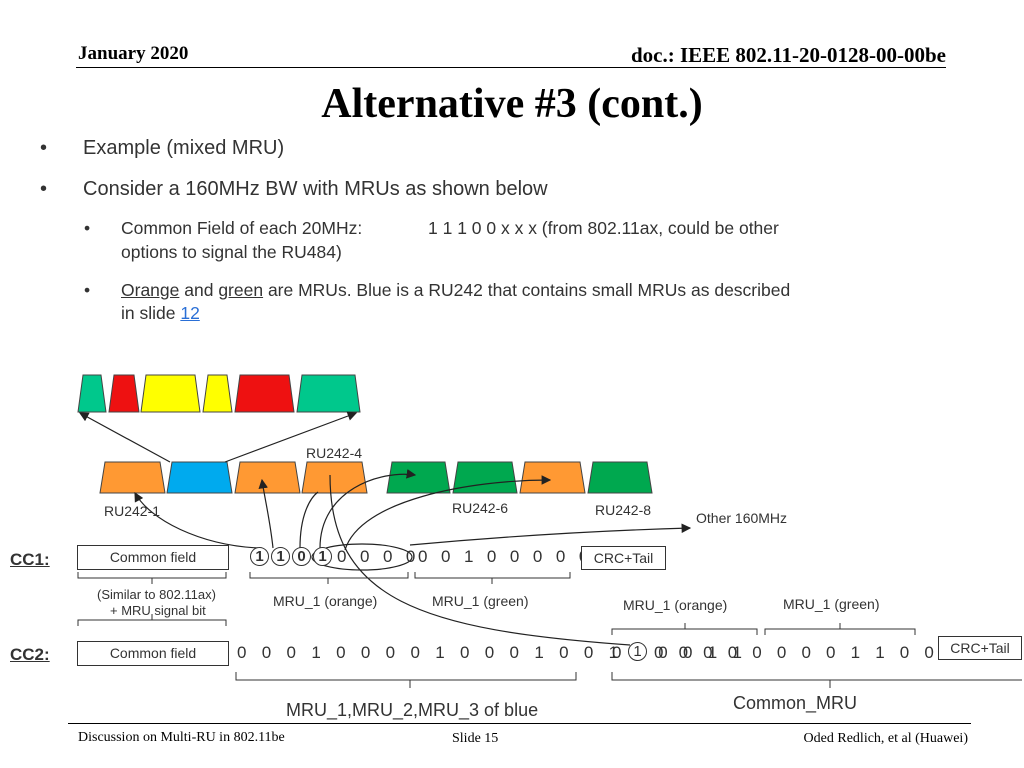  Describe the element at coordinates (505, 556) in the screenshot. I see `cc1-green-bits: 0 0 1 0 0 0 0 0` at that location.